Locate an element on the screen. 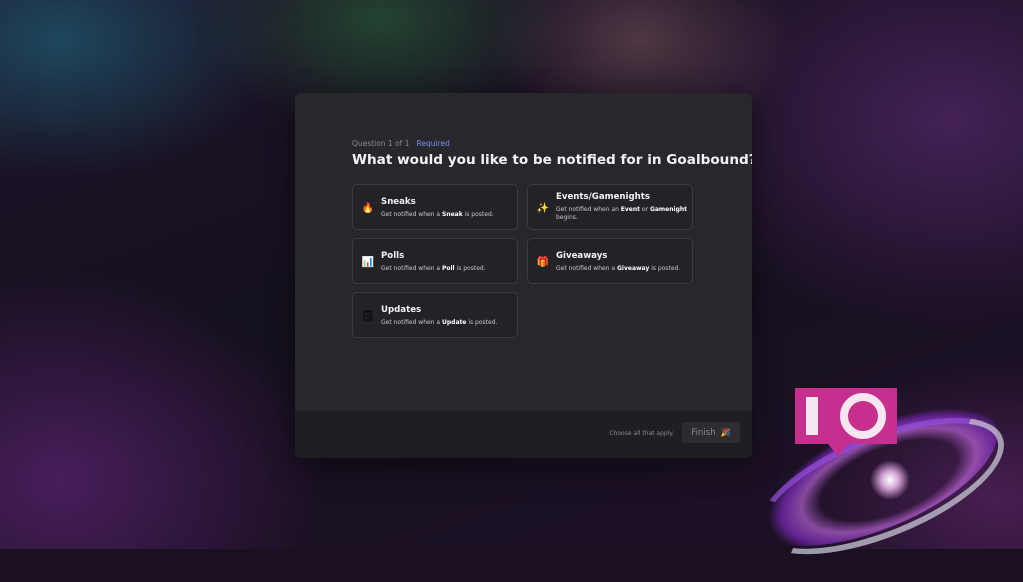 Image resolution: width=1023 pixels, height=582 pixels. gift-icon: 🎁 is located at coordinates (543, 262).